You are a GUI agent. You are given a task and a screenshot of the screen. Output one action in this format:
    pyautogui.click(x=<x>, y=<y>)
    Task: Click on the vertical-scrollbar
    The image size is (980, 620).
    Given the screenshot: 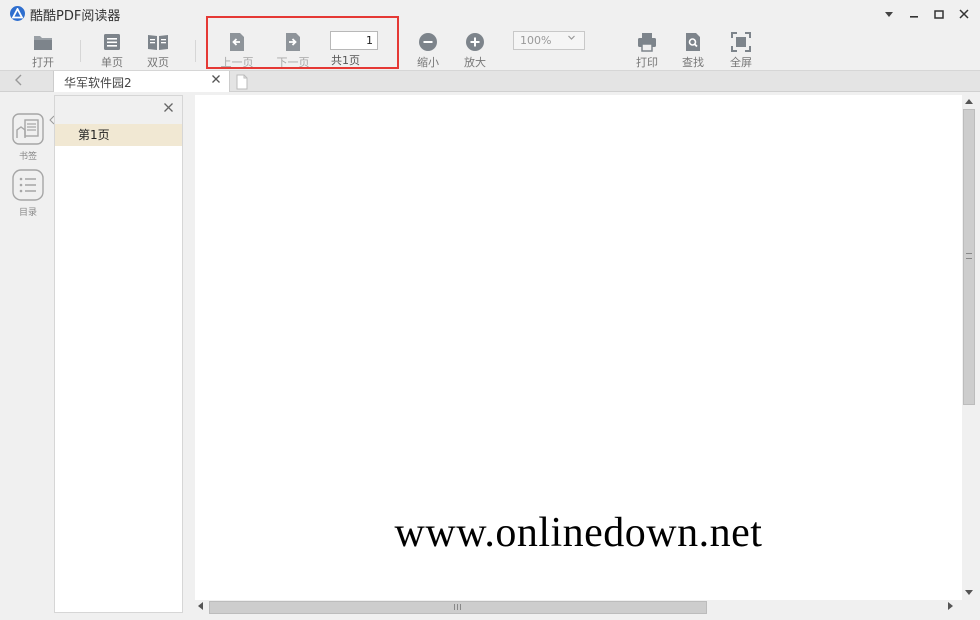 What is the action you would take?
    pyautogui.click(x=969, y=347)
    